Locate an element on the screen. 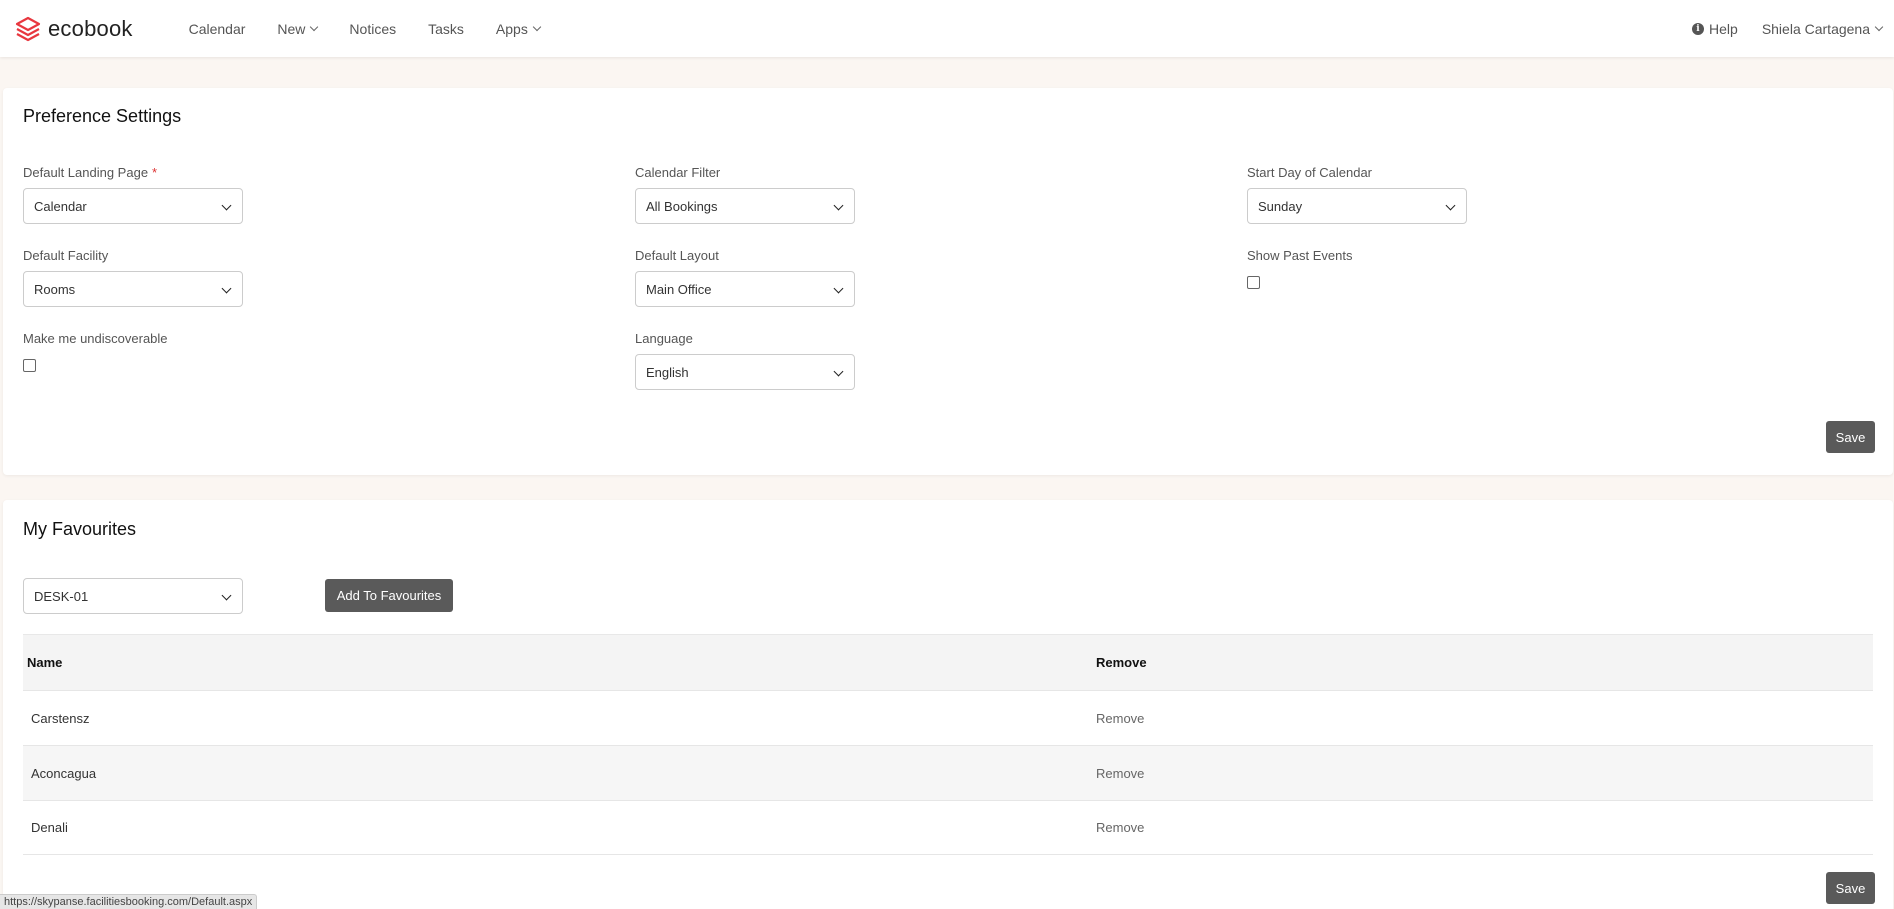  undiscoverable-label: Make me undiscoverable is located at coordinates (95, 338).